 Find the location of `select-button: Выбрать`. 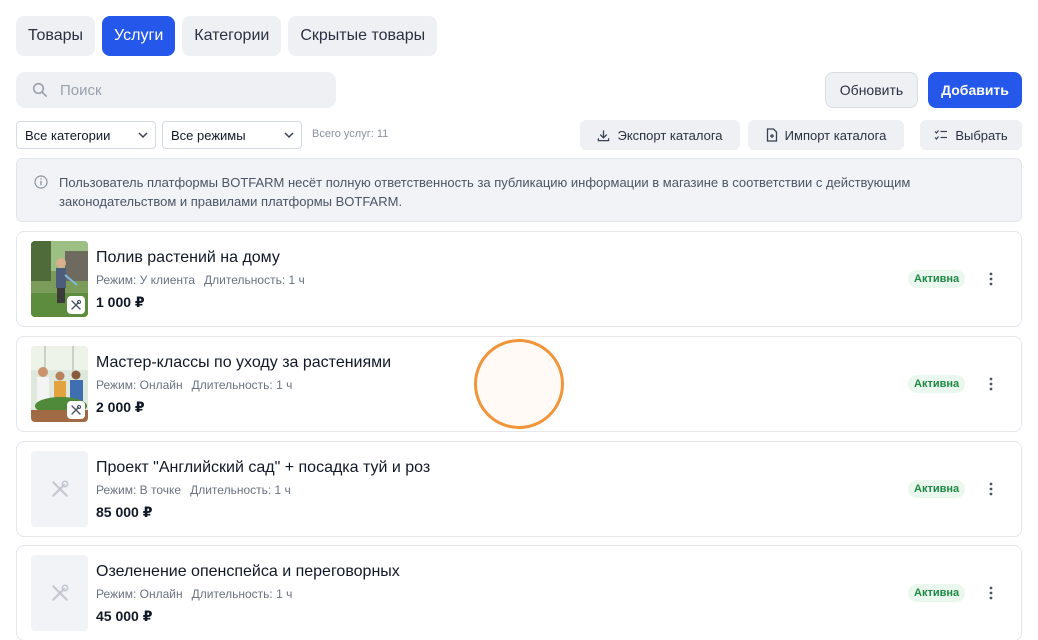

select-button: Выбрать is located at coordinates (971, 135).